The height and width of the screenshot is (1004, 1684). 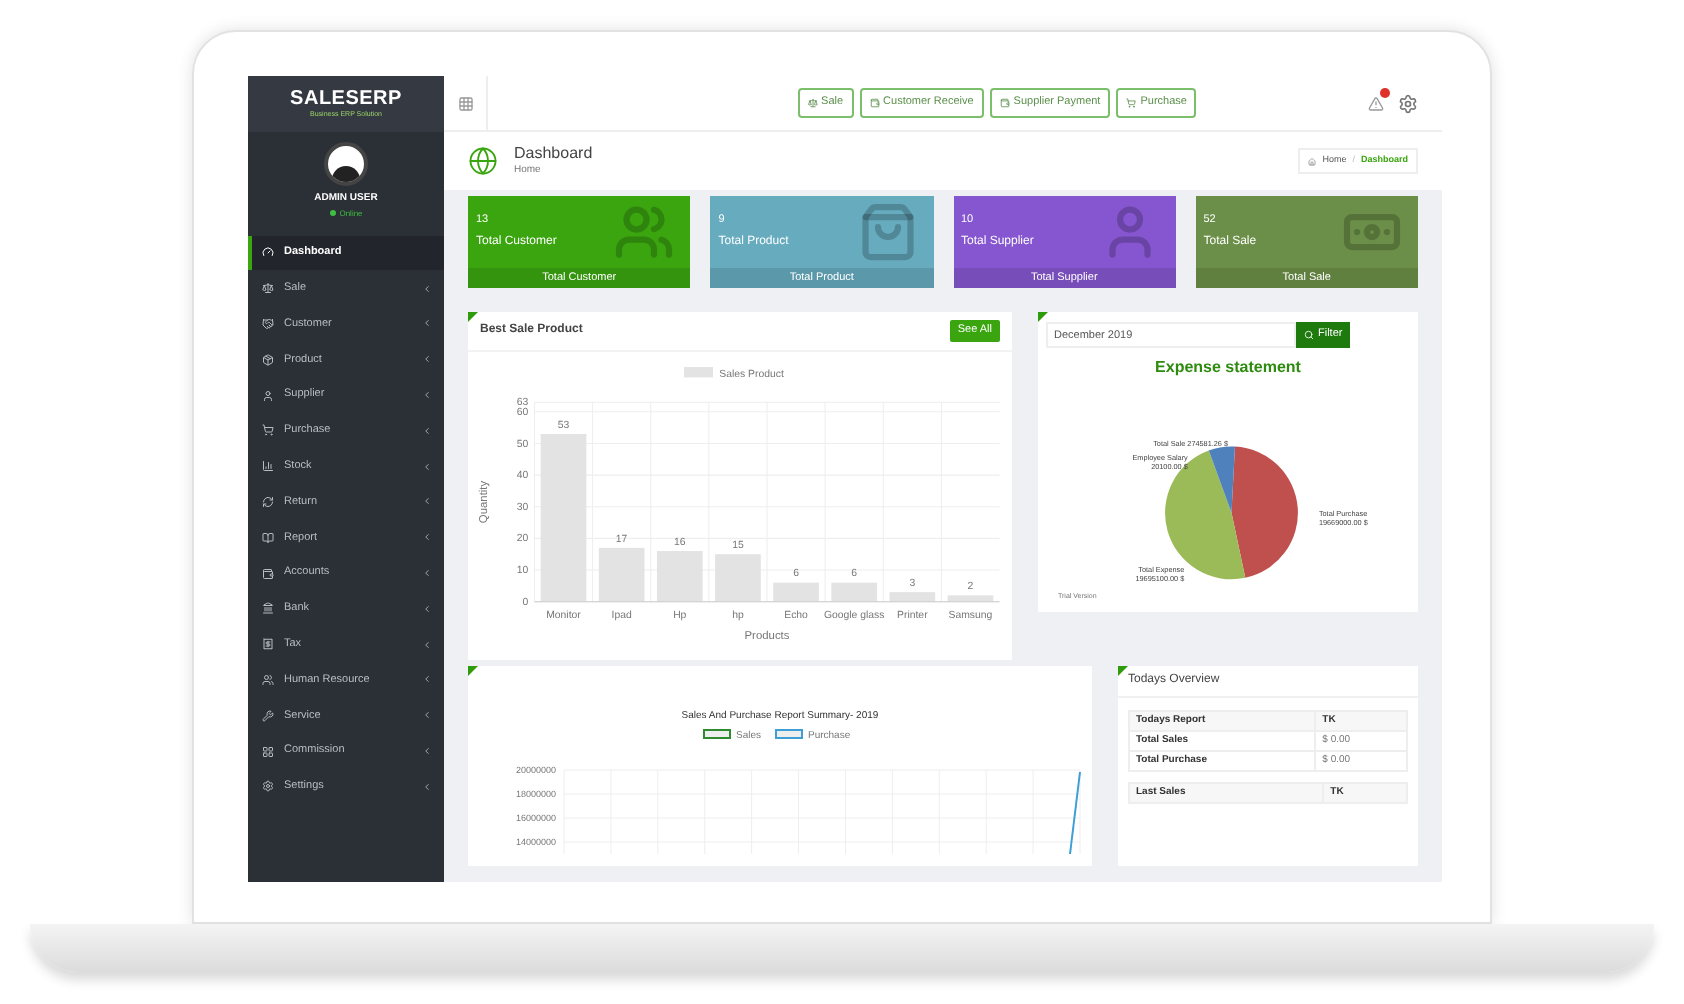 I want to click on line-series-drawing, so click(x=1075, y=812).